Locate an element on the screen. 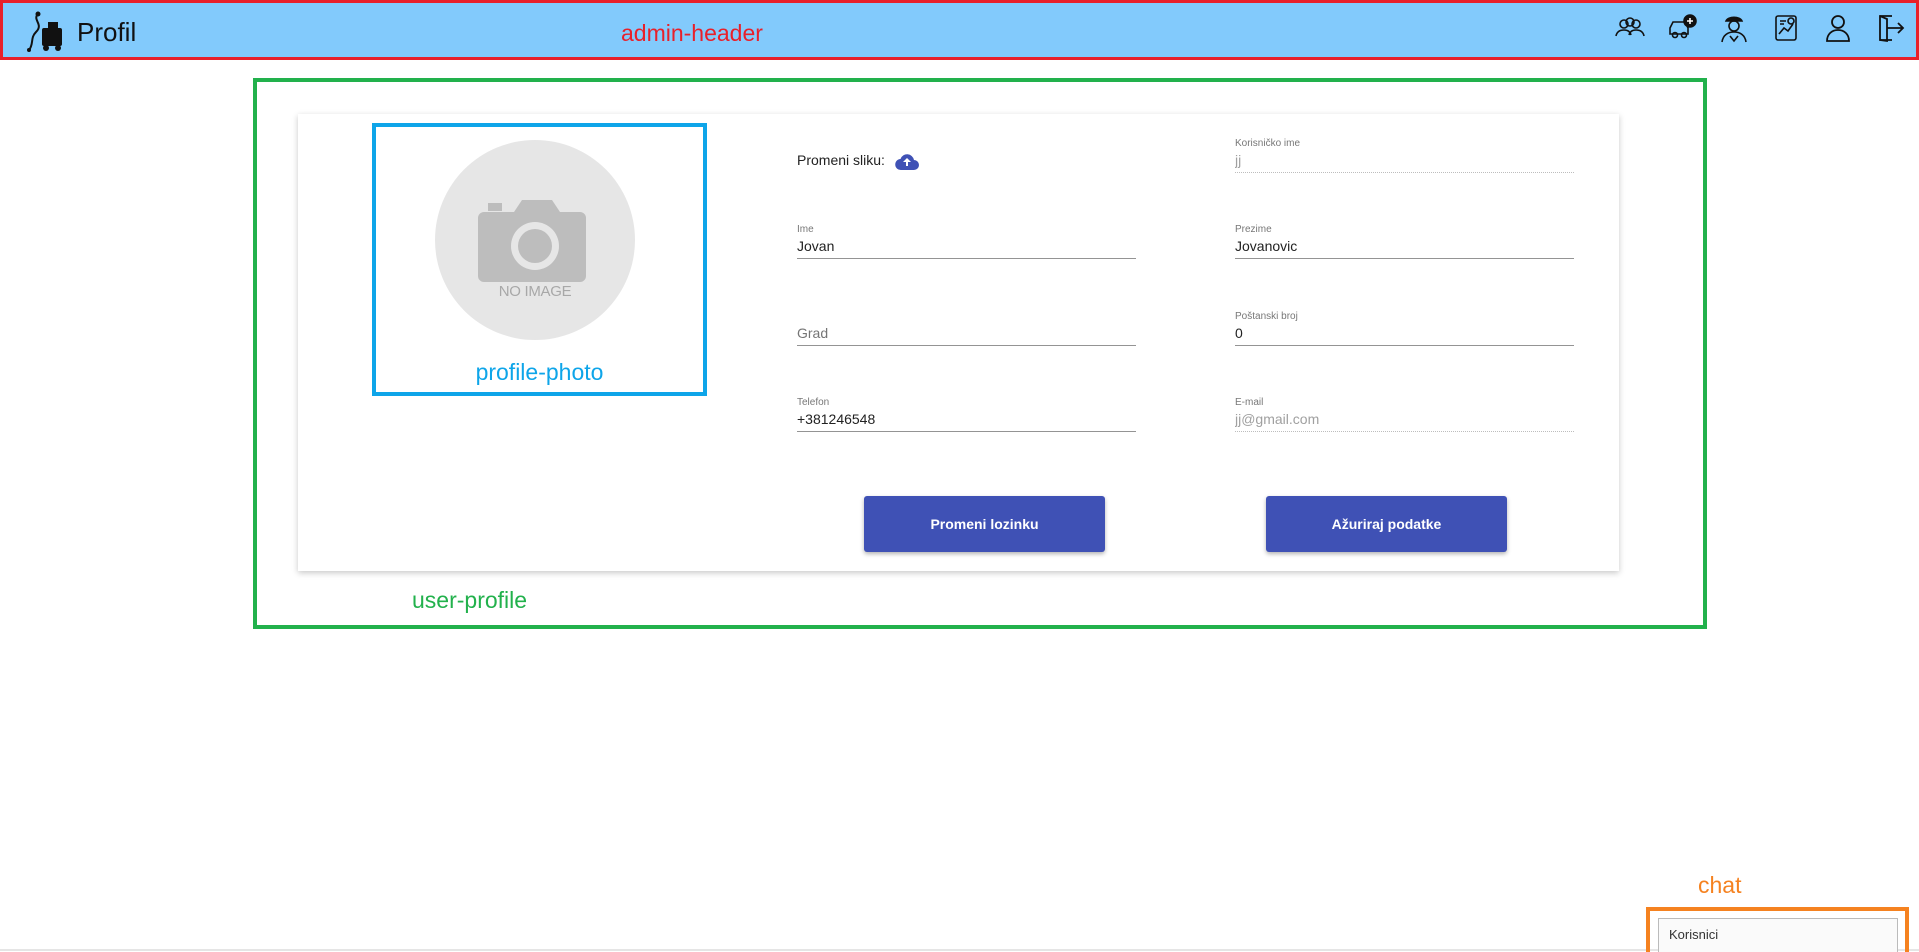 Image resolution: width=1919 pixels, height=952 pixels. users-group-icon is located at coordinates (1630, 28).